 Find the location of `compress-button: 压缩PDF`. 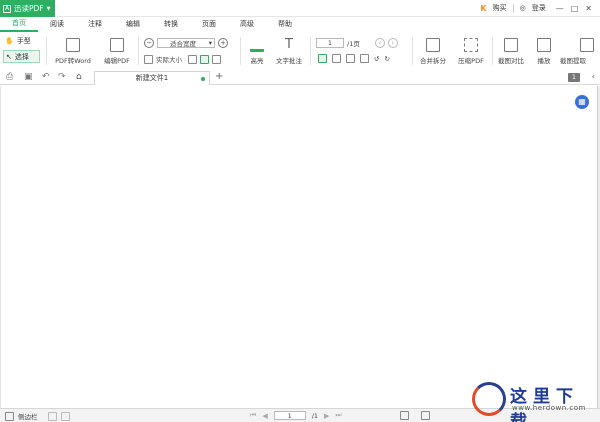

compress-button: 压缩PDF is located at coordinates (471, 51).